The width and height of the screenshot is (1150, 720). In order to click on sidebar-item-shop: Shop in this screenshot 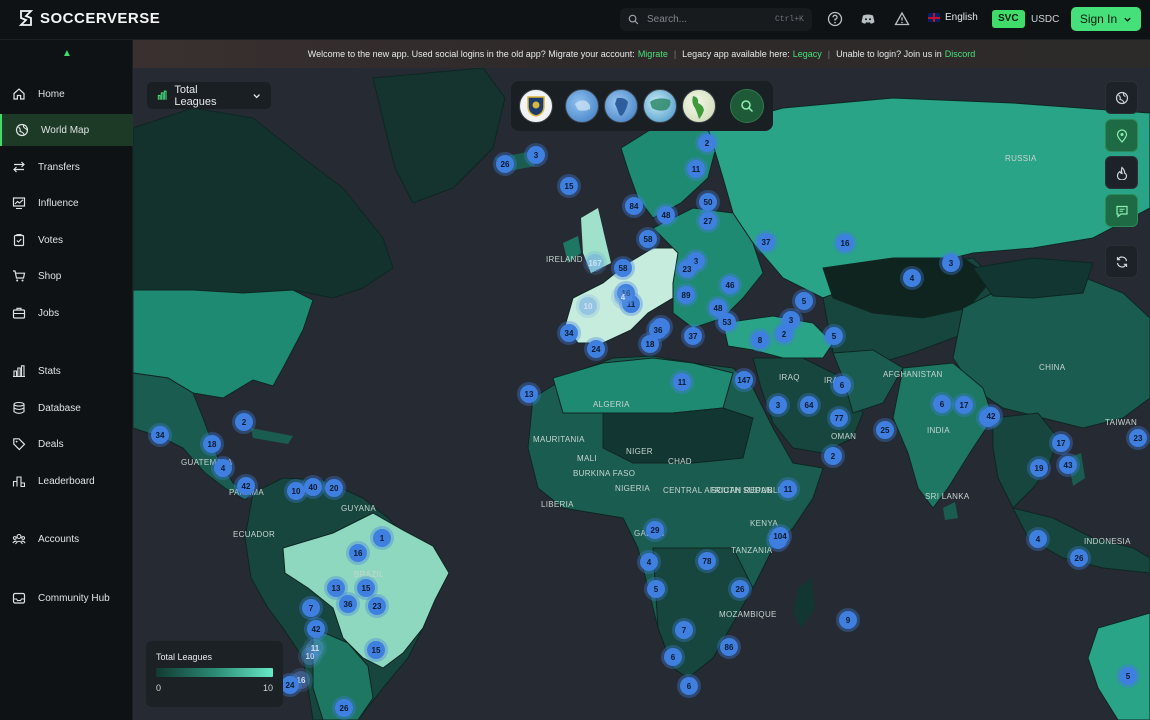, I will do `click(66, 276)`.